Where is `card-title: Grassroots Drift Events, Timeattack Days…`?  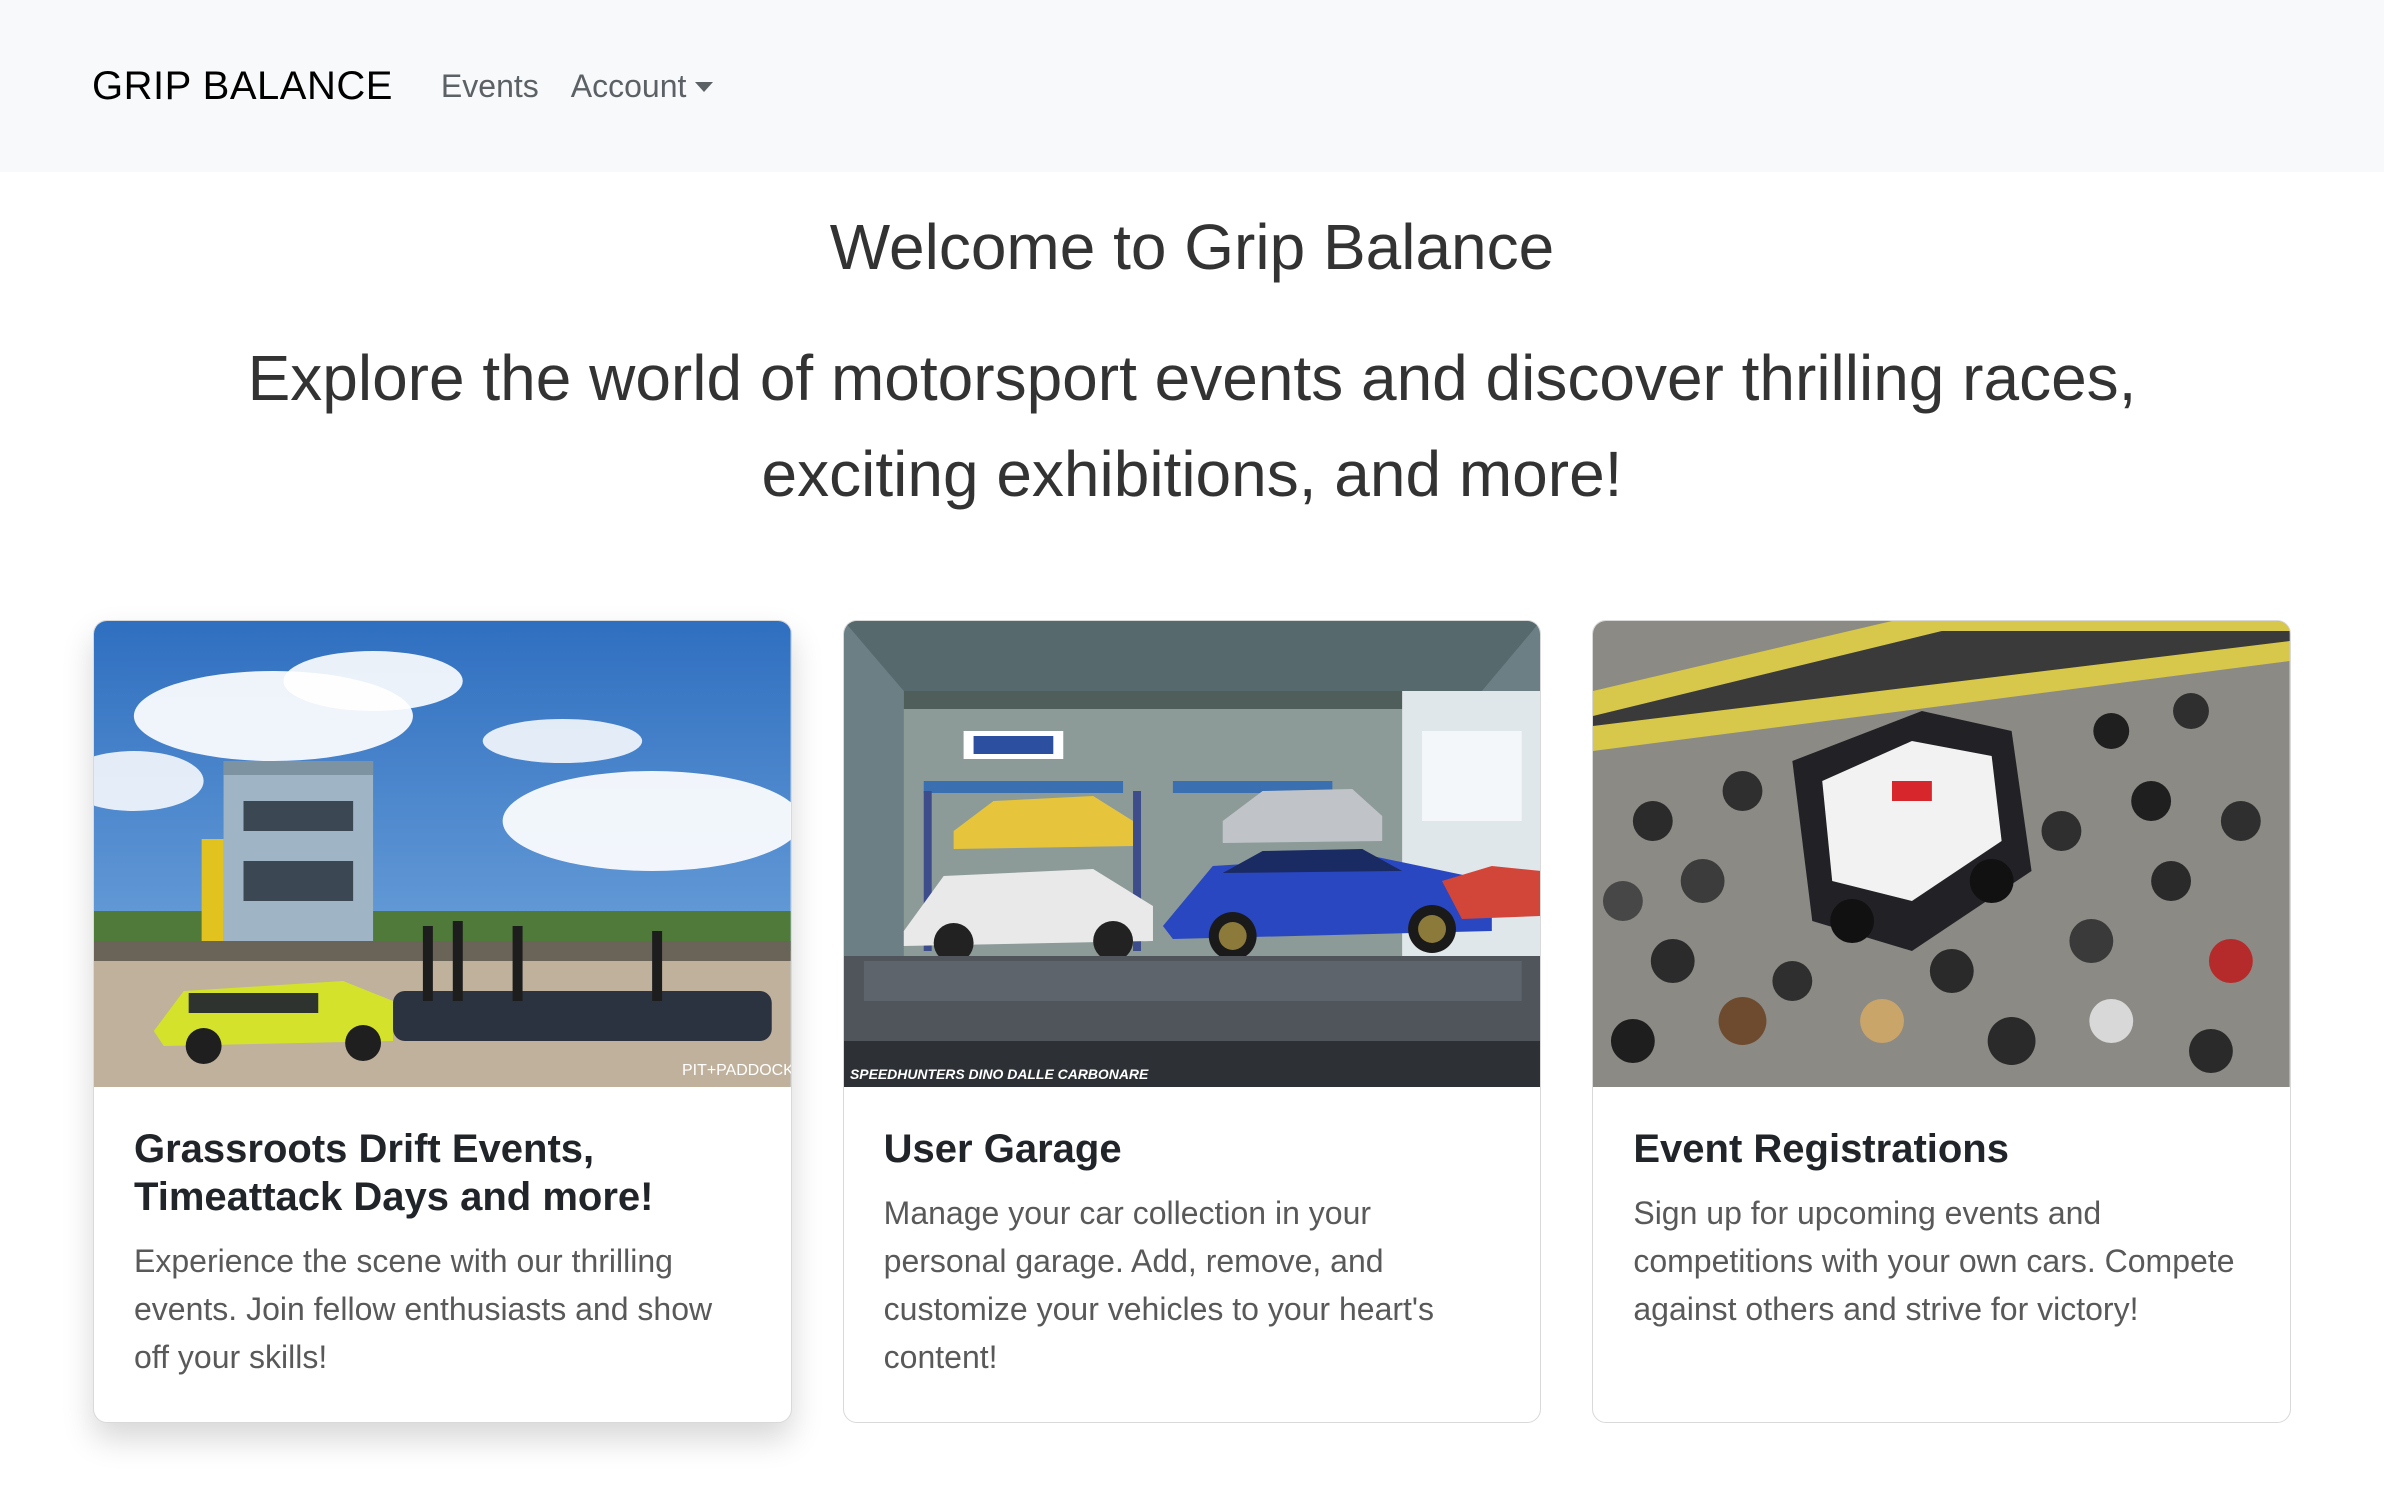
card-title: Grassroots Drift Events, Timeattack Days… is located at coordinates (394, 1173).